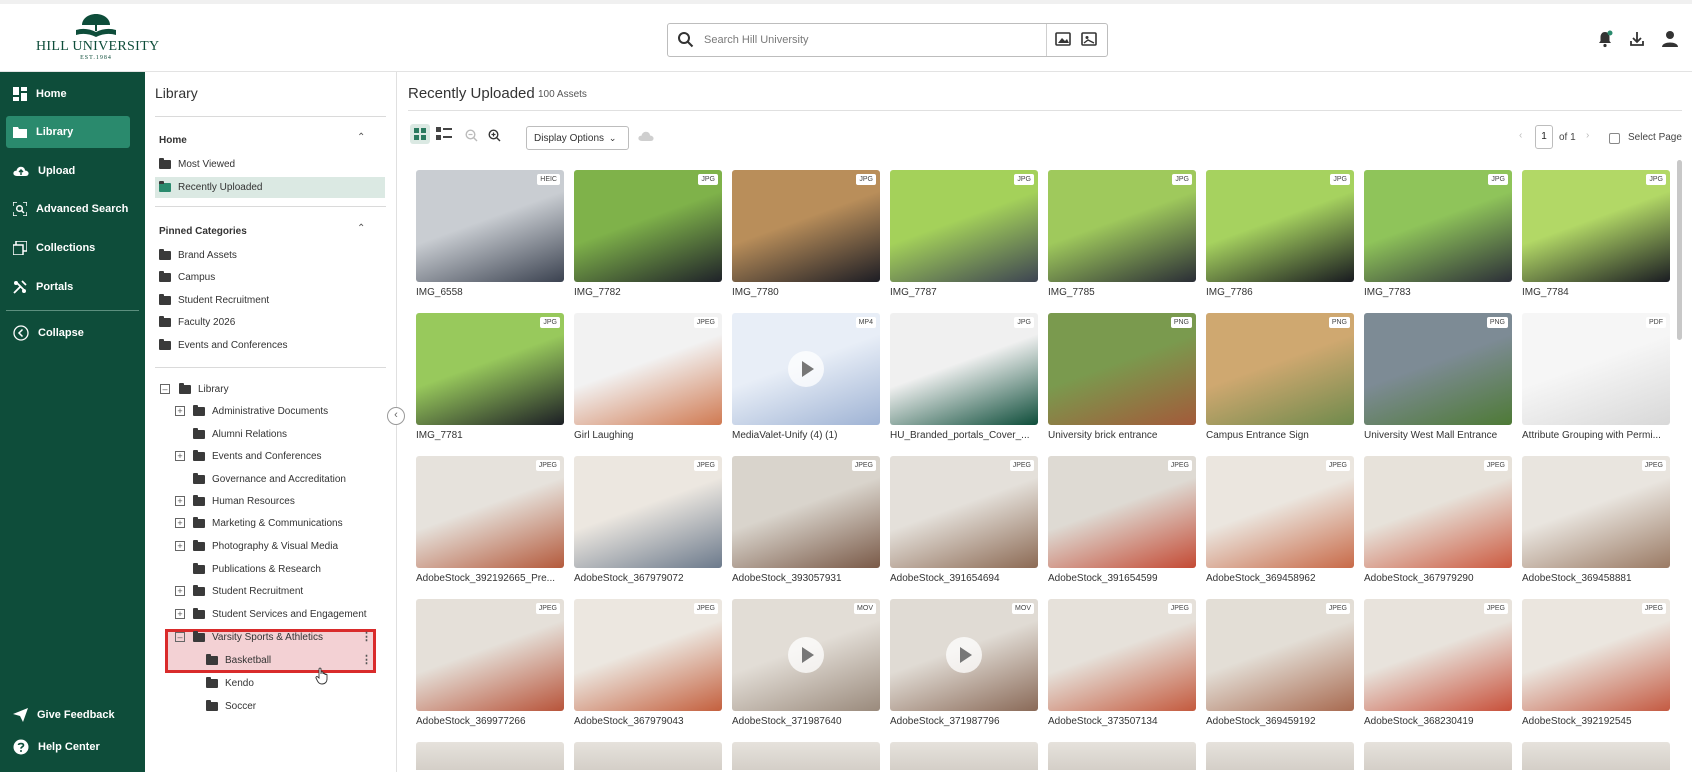 Image resolution: width=1692 pixels, height=772 pixels. I want to click on asset-tile: JPG IMG_7787, so click(964, 234).